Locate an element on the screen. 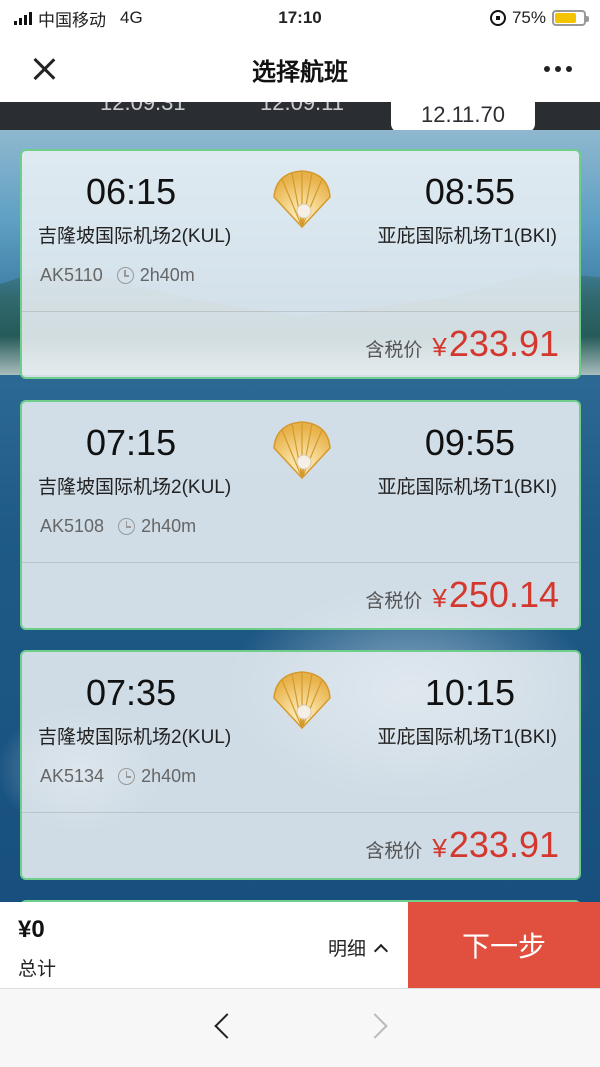 This screenshot has width=600, height=1067. status-right: 75% is located at coordinates (539, 18).